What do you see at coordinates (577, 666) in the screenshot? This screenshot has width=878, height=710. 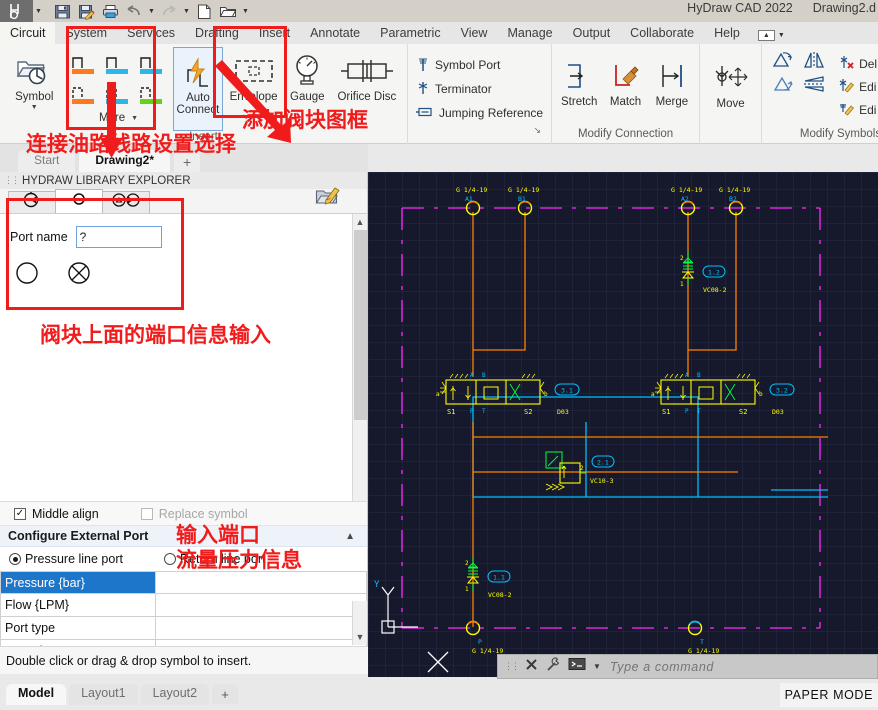 I see `command-prompt-icon` at bounding box center [577, 666].